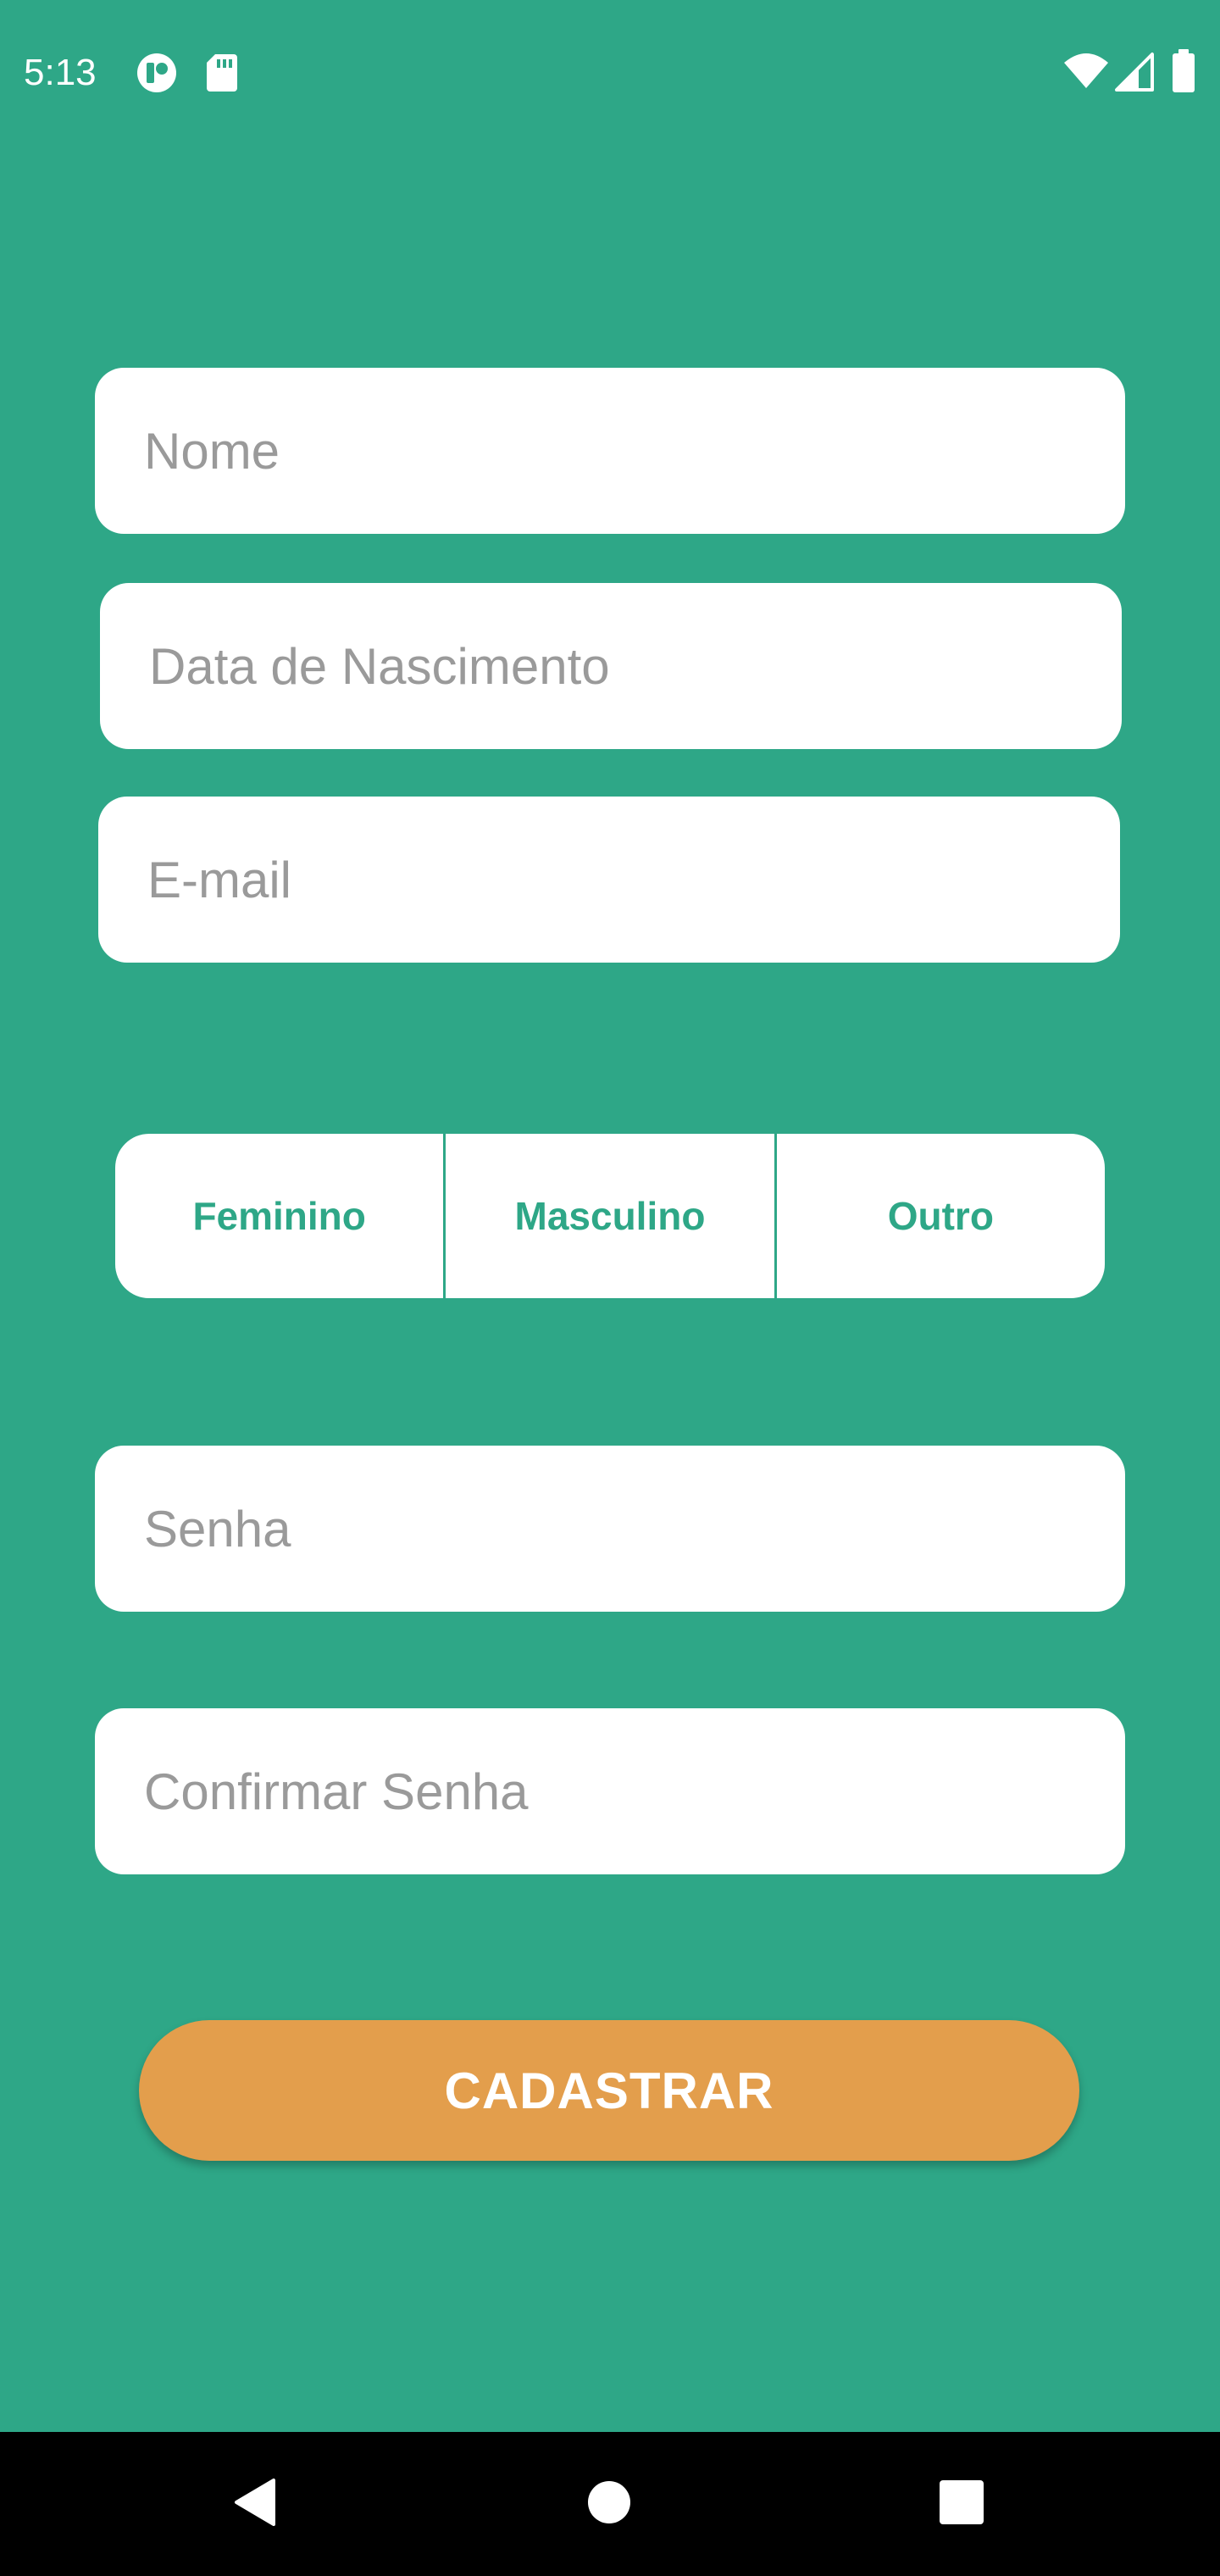 The height and width of the screenshot is (2576, 1220). What do you see at coordinates (1183, 70) in the screenshot?
I see `battery-icon` at bounding box center [1183, 70].